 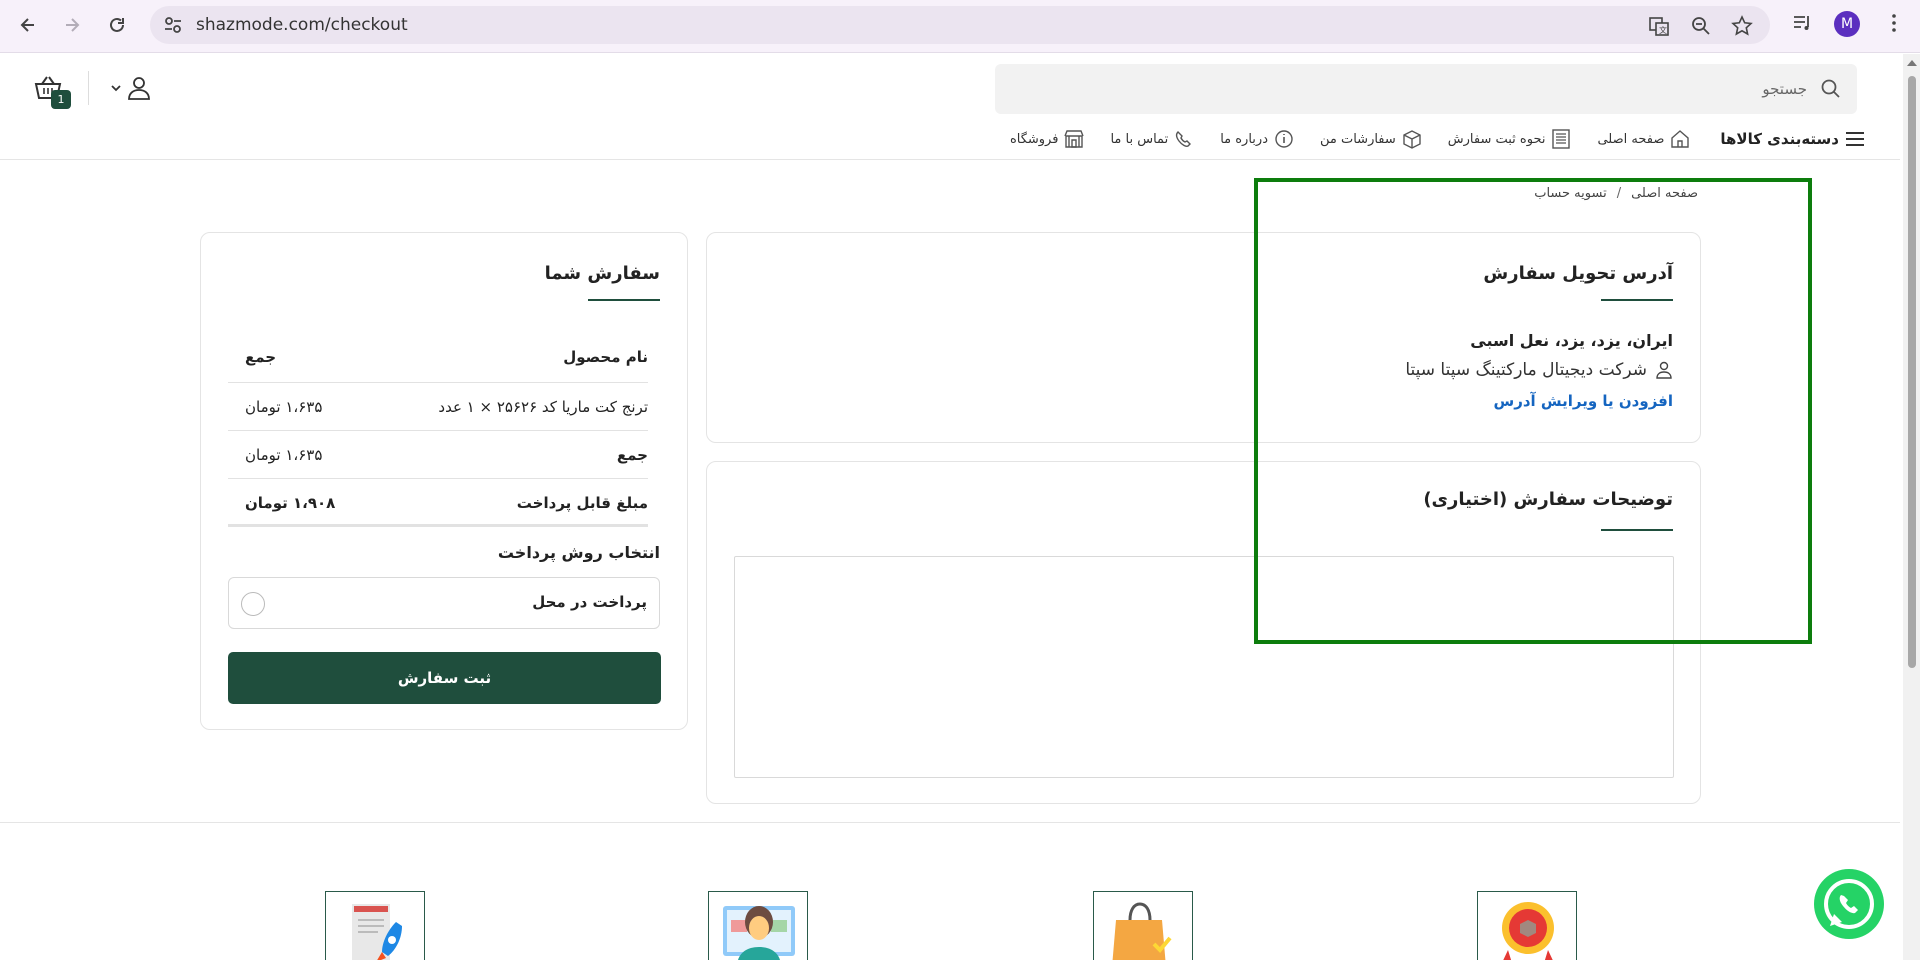 I want to click on recipient-name: شرکت دیجیتال مارکتینگ سپتا سپتا, so click(x=1526, y=370).